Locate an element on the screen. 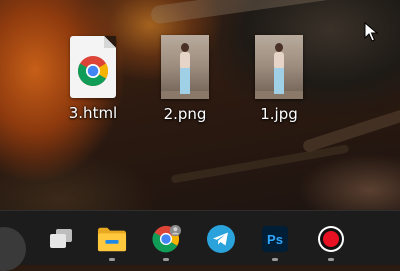 The image size is (400, 271). html-file-icon is located at coordinates (93, 67).